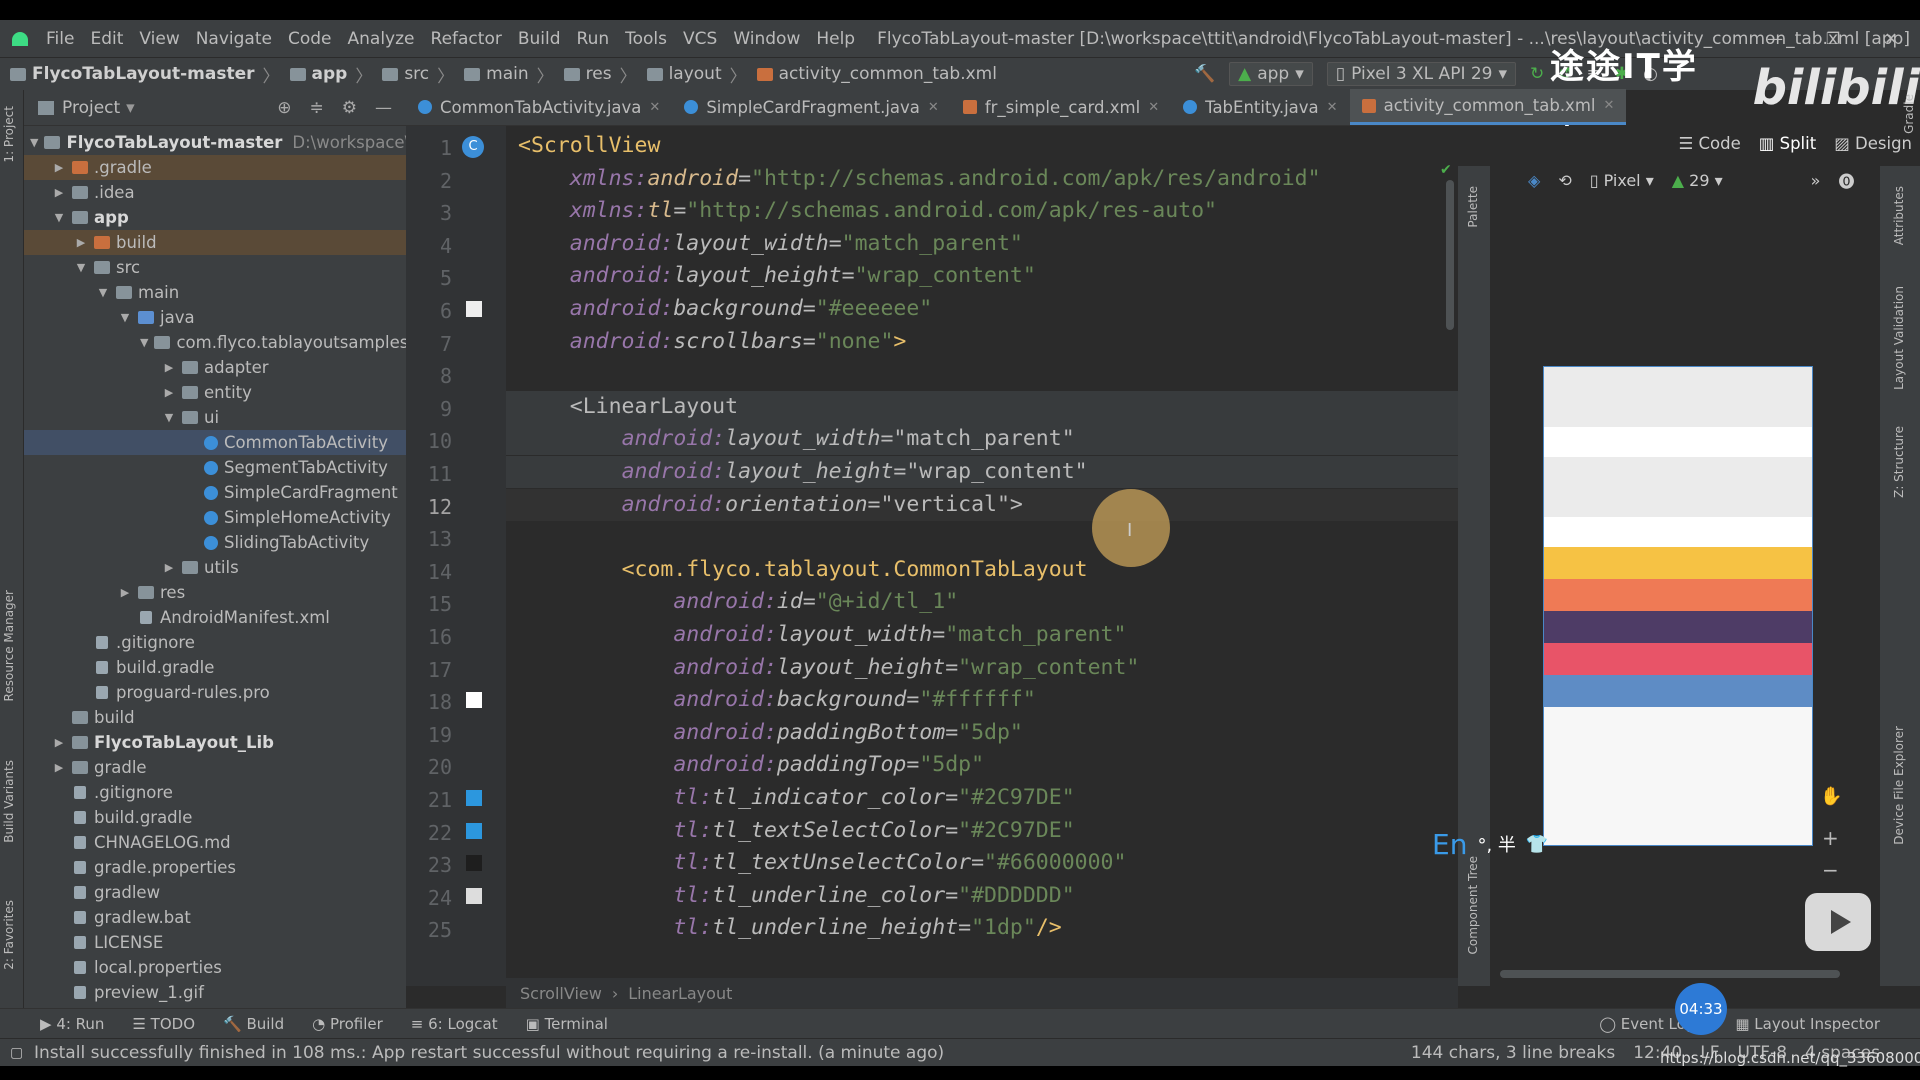 The image size is (1920, 1080). Describe the element at coordinates (215, 617) in the screenshot. I see `tree-item: AndroidManifest.xml` at that location.